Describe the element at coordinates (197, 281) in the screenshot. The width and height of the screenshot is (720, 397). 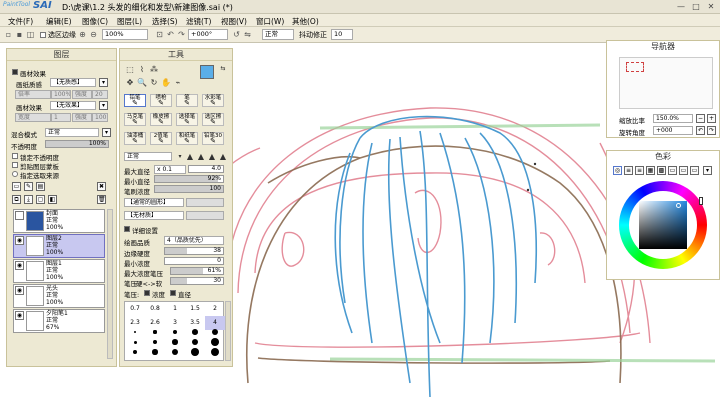
I see `pressure-slider: 30` at that location.